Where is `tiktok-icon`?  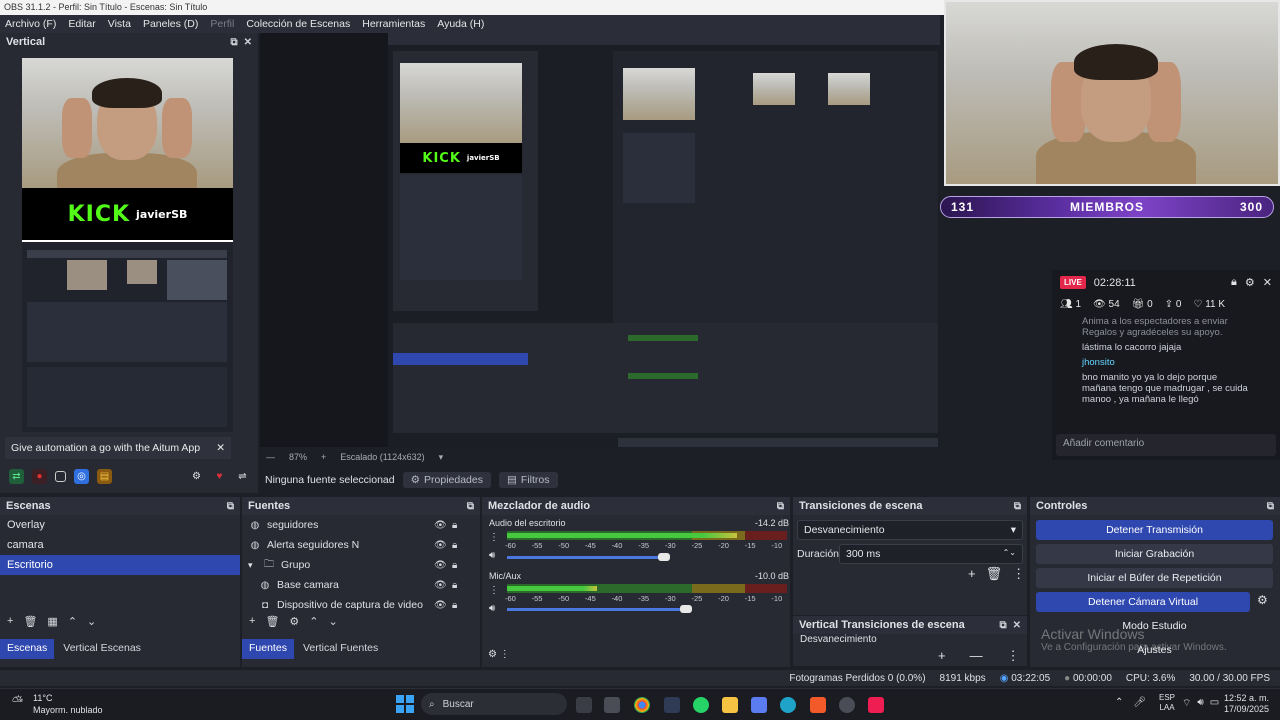
tiktok-icon is located at coordinates (876, 705).